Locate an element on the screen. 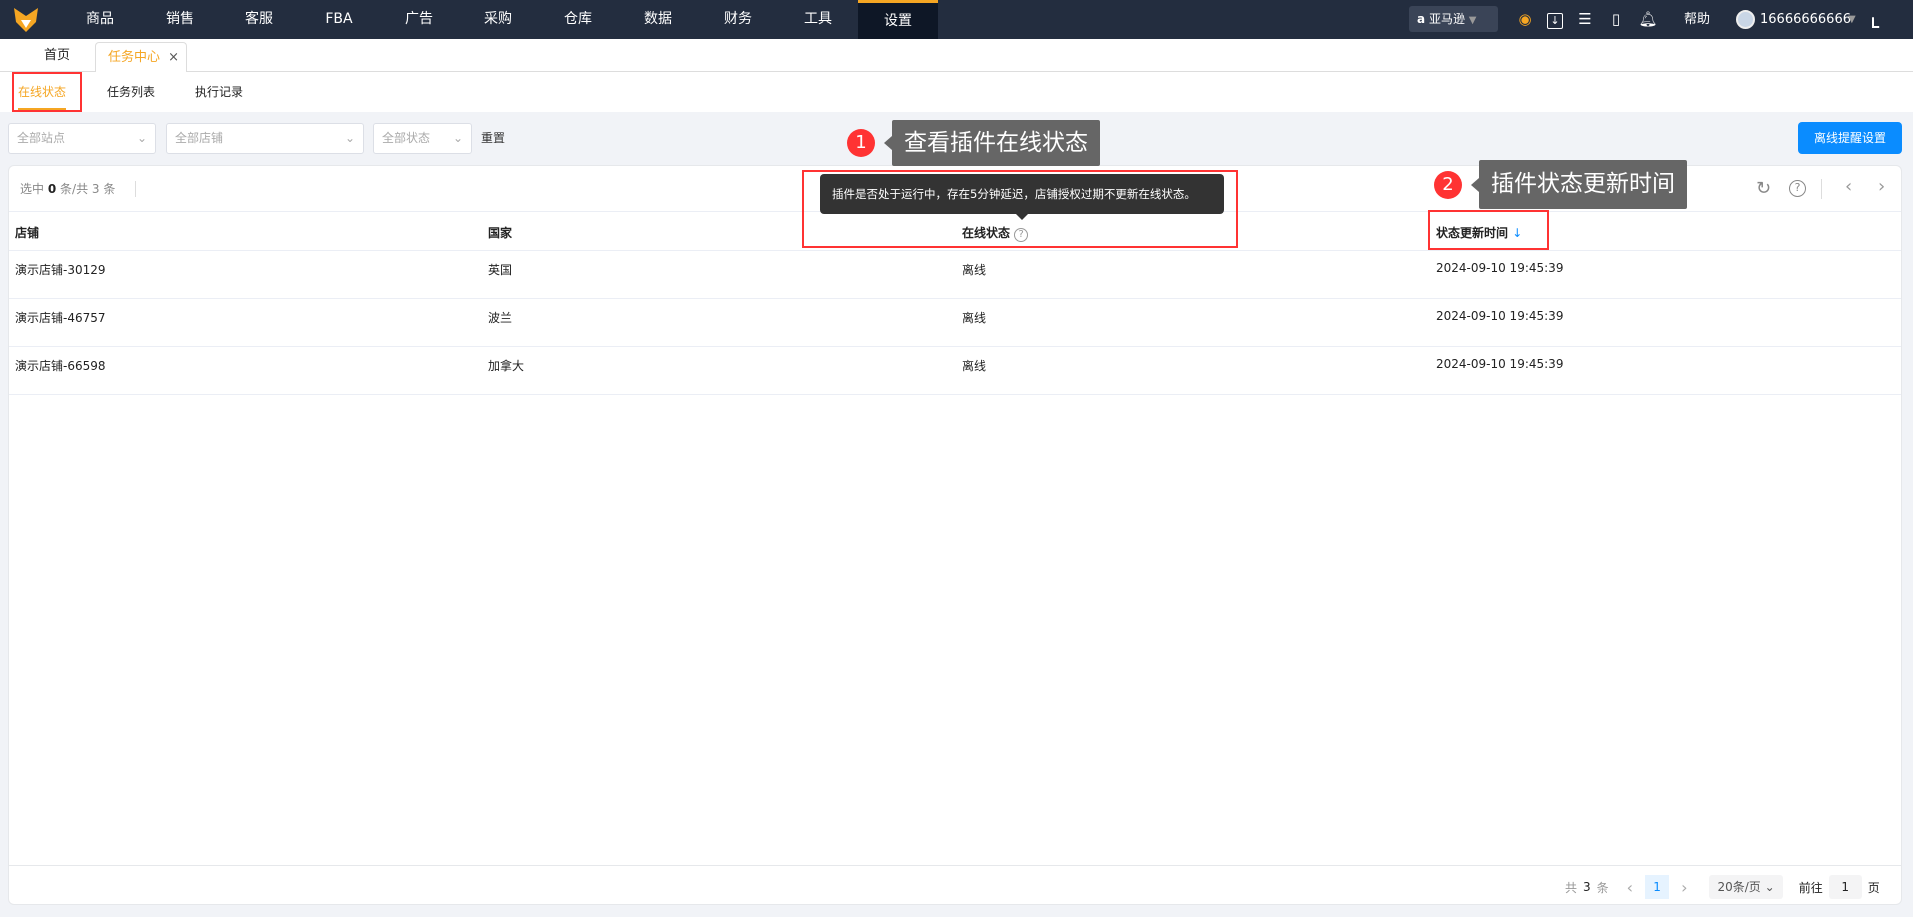  summary-text: 条 is located at coordinates (109, 189).